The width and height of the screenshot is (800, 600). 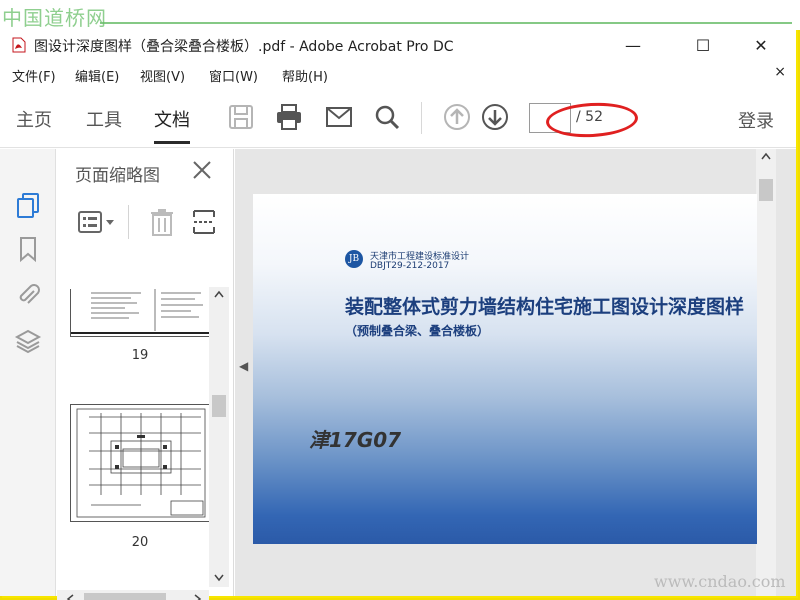 What do you see at coordinates (355, 440) in the screenshot?
I see `document-series: 津17G07` at bounding box center [355, 440].